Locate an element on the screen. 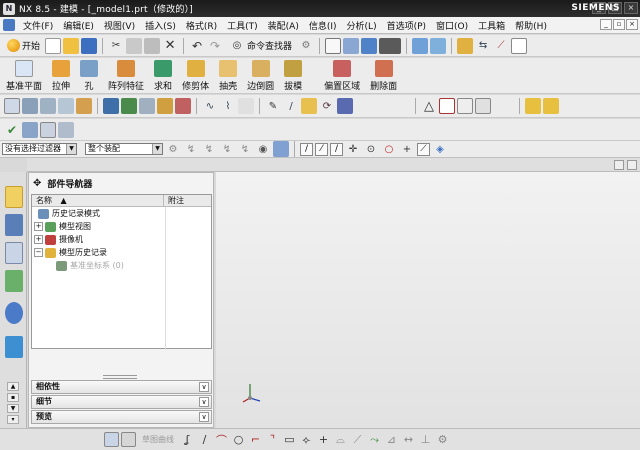  curve-icon: ∿ is located at coordinates (210, 106).